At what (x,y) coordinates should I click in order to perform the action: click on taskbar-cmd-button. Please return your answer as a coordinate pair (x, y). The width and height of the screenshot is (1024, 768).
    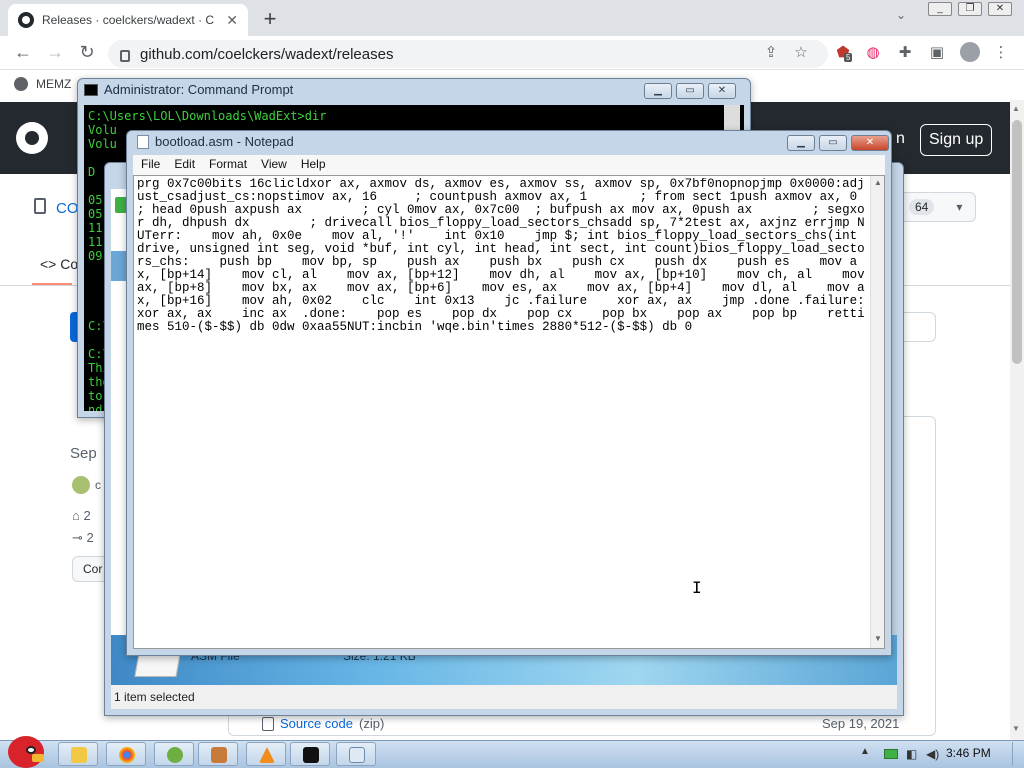
    Looking at the image, I should click on (310, 754).